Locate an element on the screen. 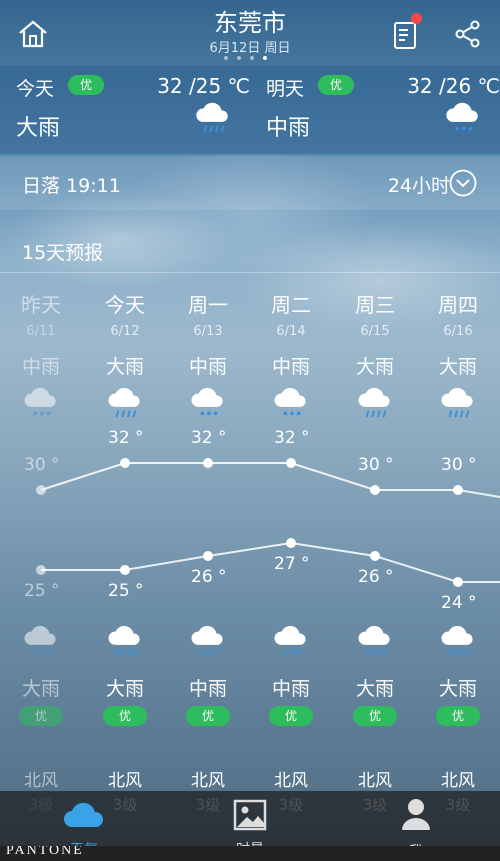 This screenshot has width=500, height=861. forecast-day-name: 周四 is located at coordinates (458, 305).